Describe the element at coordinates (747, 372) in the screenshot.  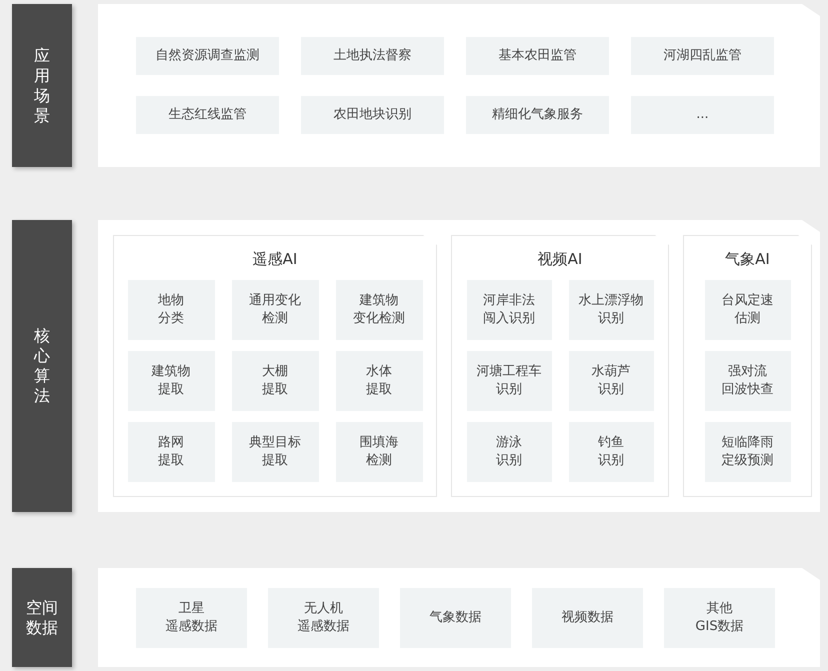
I see `item-label: 强对流` at that location.